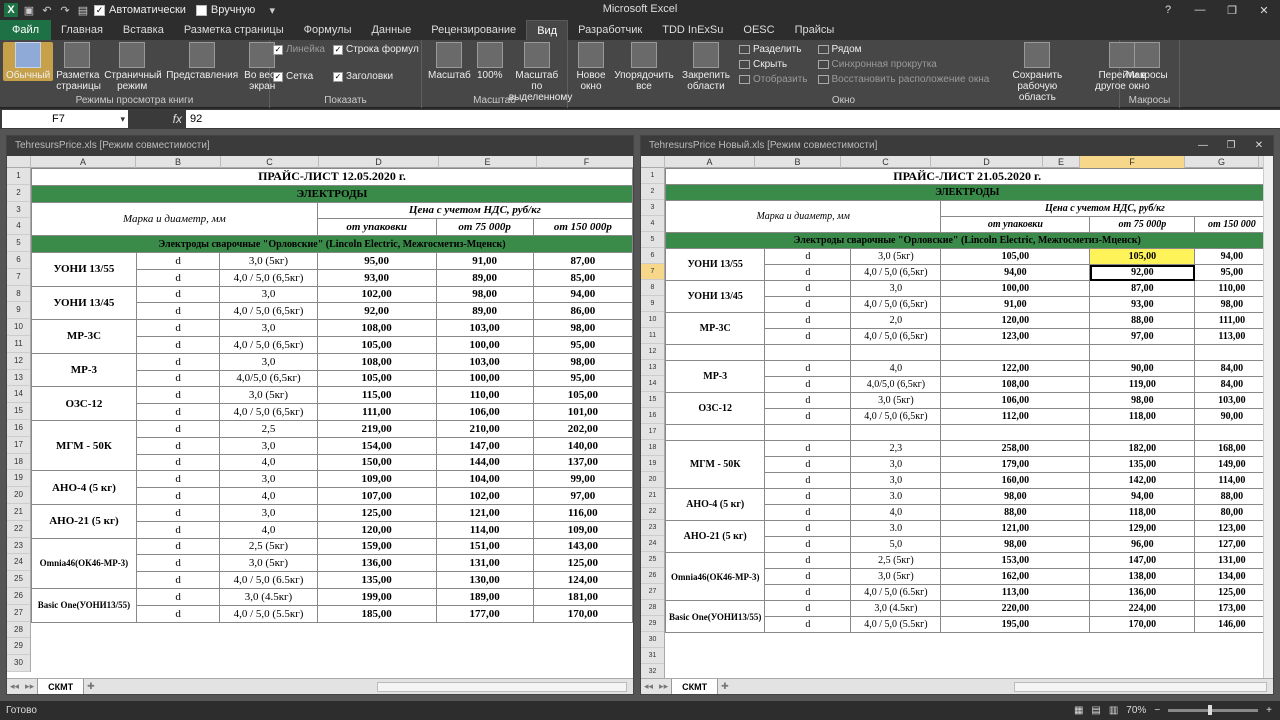 The width and height of the screenshot is (1280, 720). What do you see at coordinates (174, 219) in the screenshot?
I see `brand-diameter-header: Марка и диаметр, мм` at bounding box center [174, 219].